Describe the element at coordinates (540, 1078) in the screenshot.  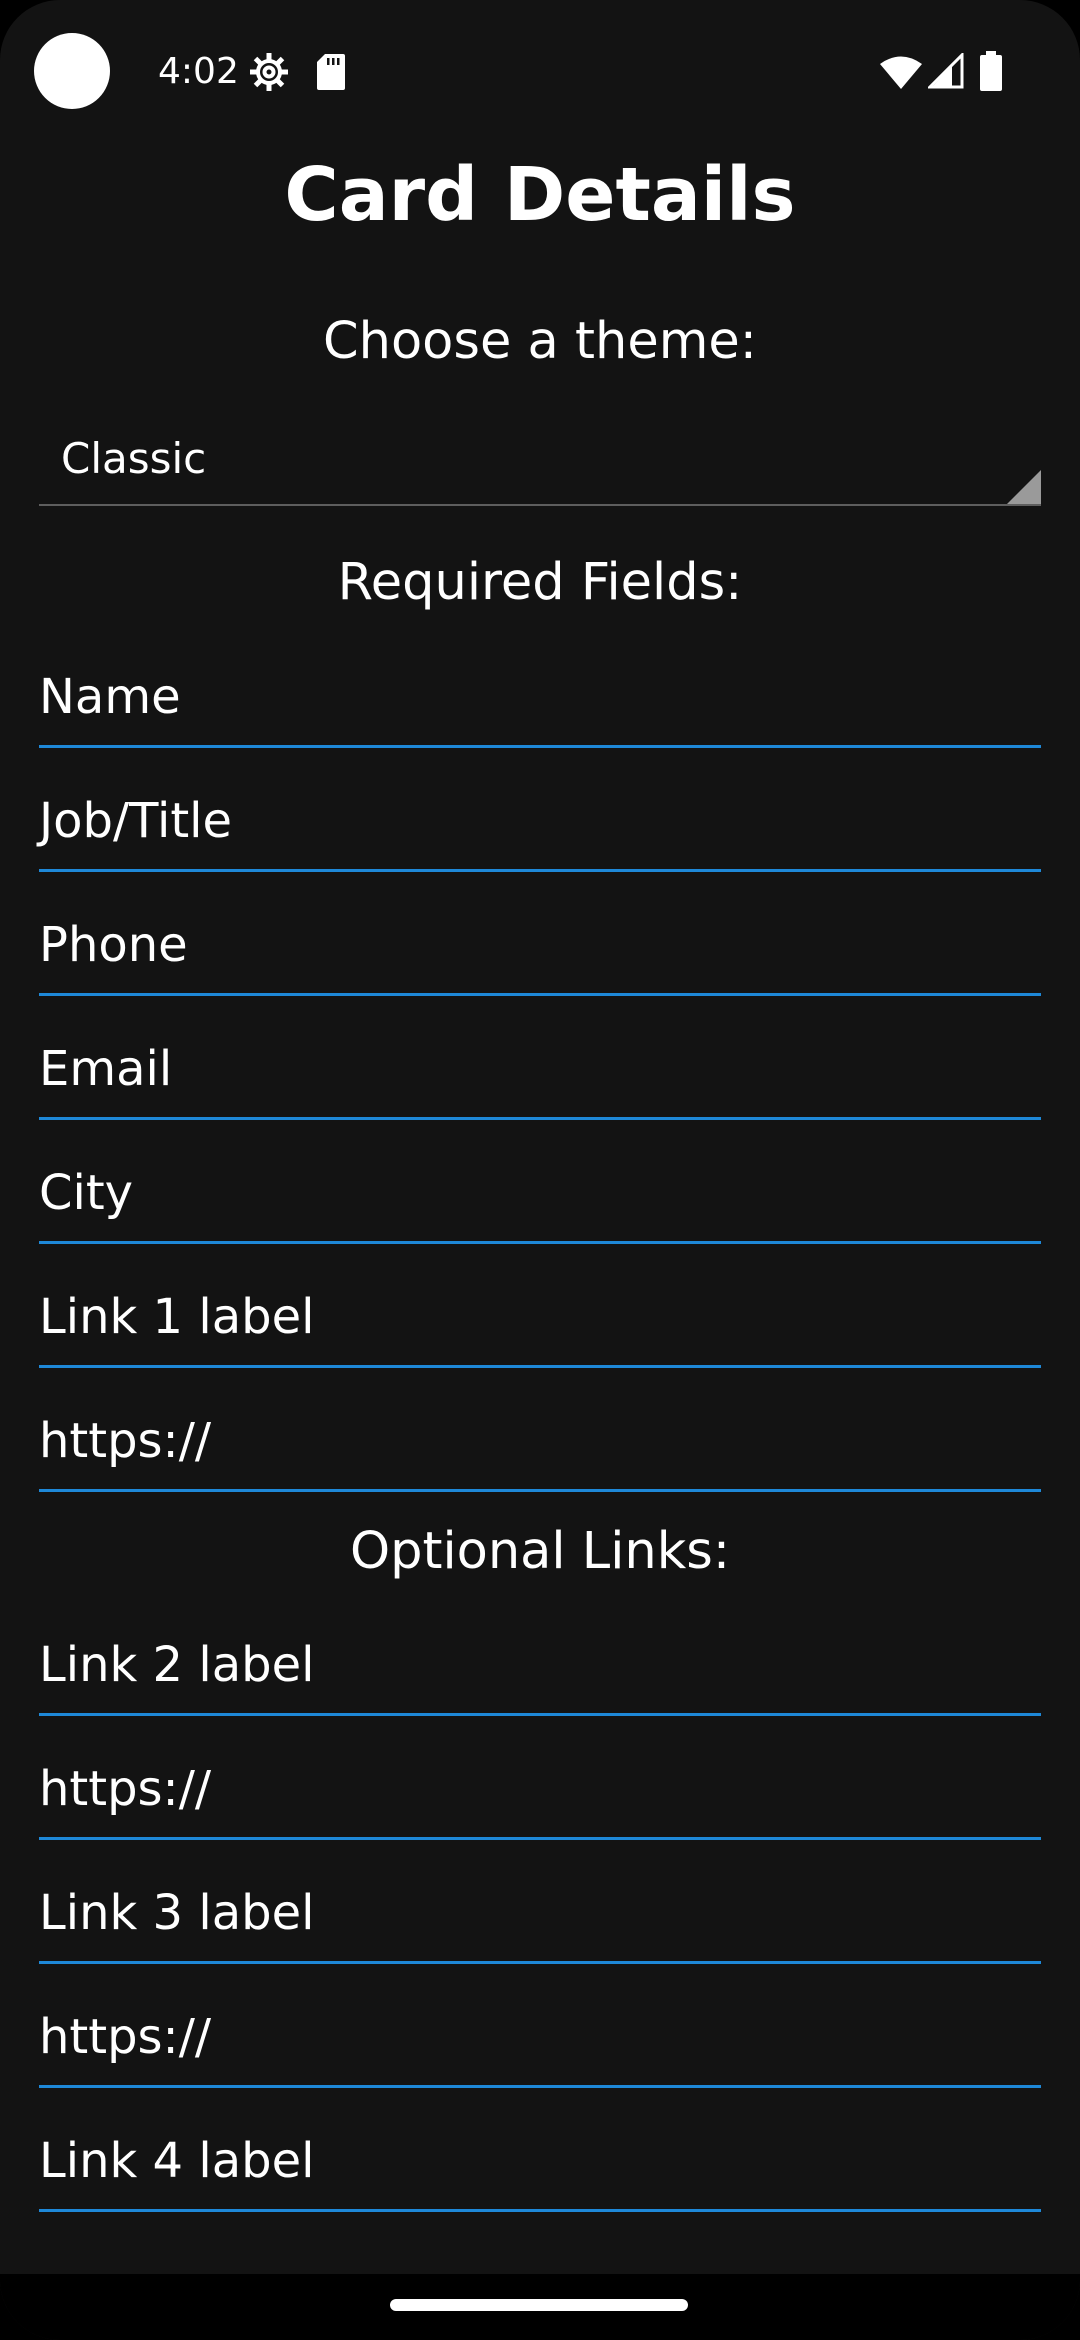
I see `email-field: Email` at that location.